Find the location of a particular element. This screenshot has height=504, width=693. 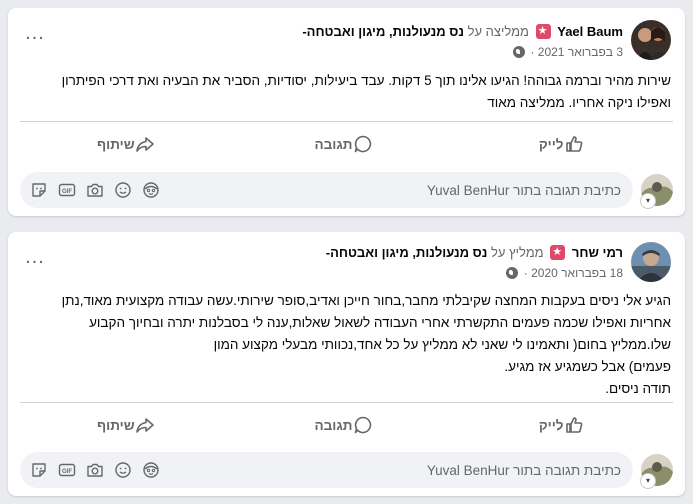

post-meta: 3 בפברואר 2021 · is located at coordinates (568, 52).